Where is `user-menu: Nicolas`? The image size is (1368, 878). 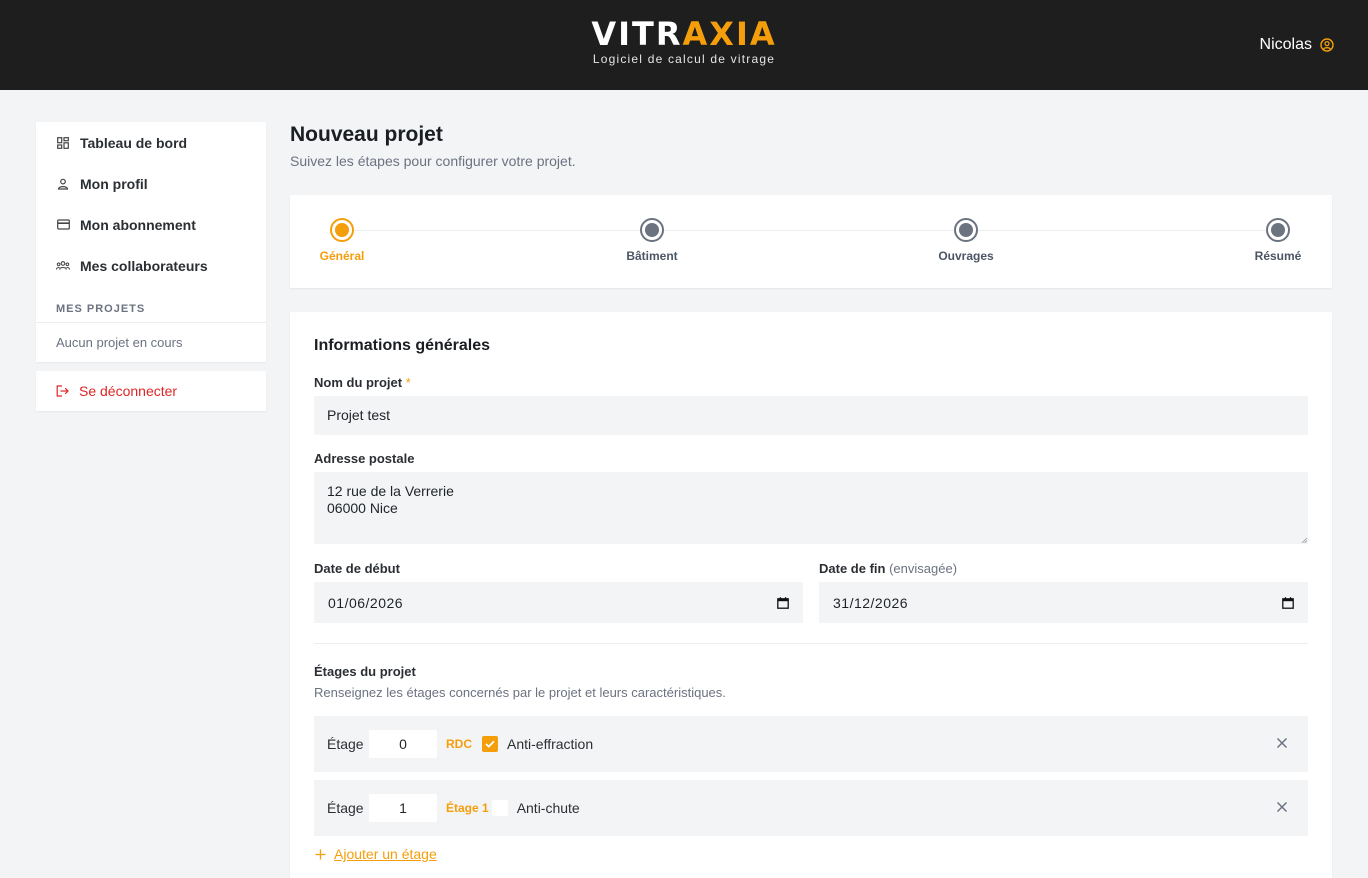 user-menu: Nicolas is located at coordinates (1297, 45).